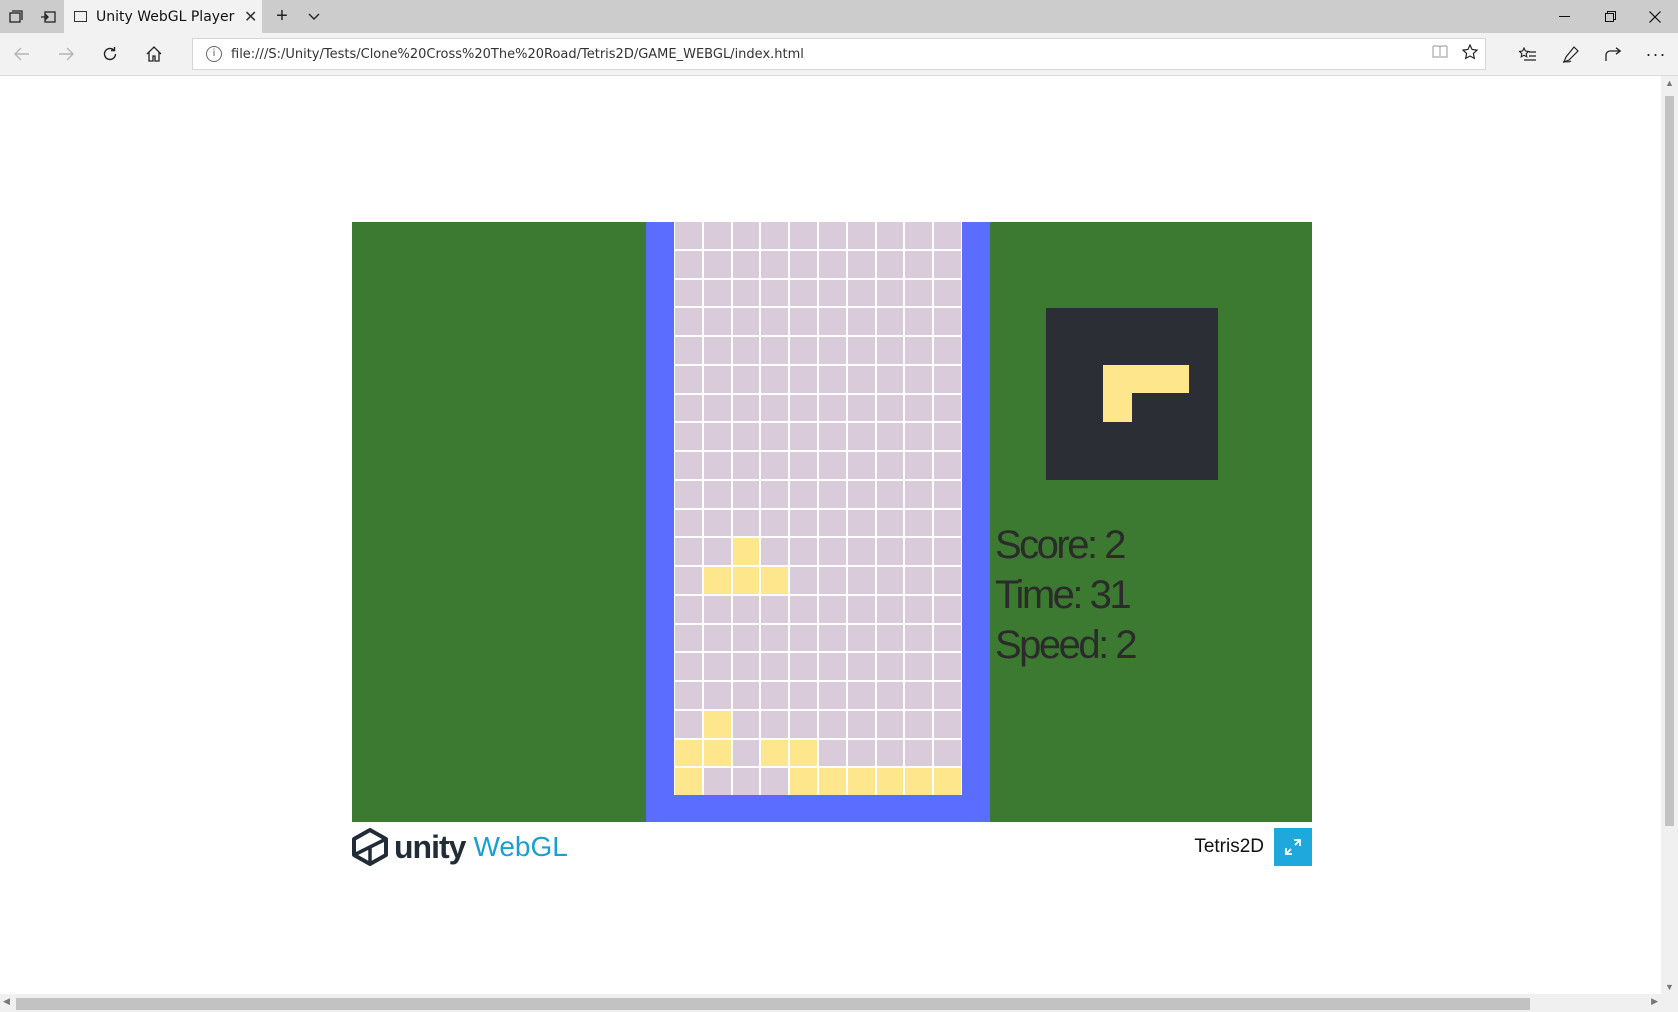 This screenshot has height=1012, width=1678. I want to click on scroll-up-icon: ▲, so click(1669, 83).